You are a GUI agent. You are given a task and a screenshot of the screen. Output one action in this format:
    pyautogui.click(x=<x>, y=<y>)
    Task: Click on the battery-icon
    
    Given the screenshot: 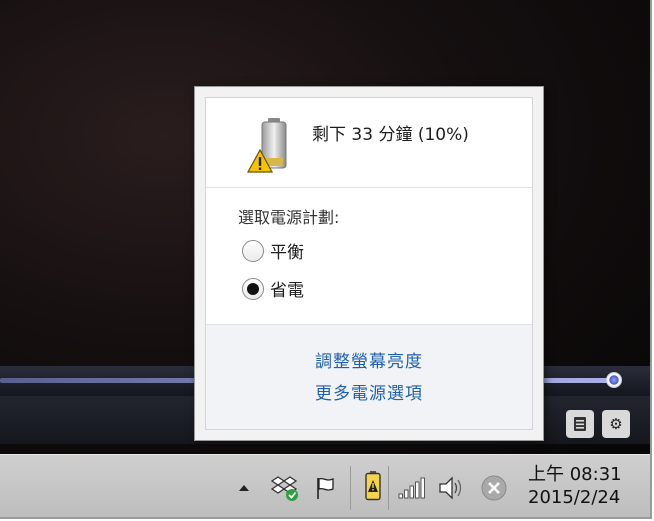 What is the action you would take?
    pyautogui.click(x=373, y=486)
    